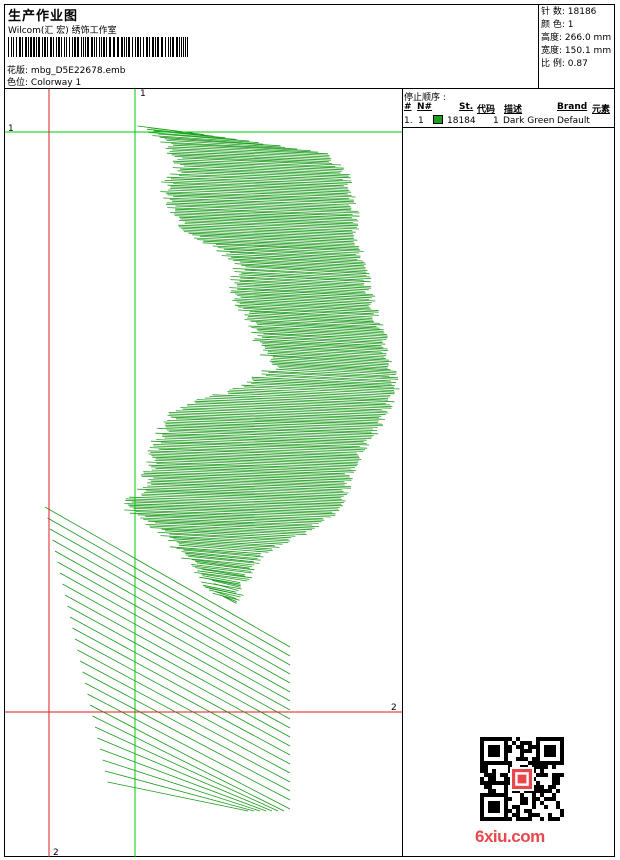  I want to click on guide-label-v2: 2, so click(56, 853).